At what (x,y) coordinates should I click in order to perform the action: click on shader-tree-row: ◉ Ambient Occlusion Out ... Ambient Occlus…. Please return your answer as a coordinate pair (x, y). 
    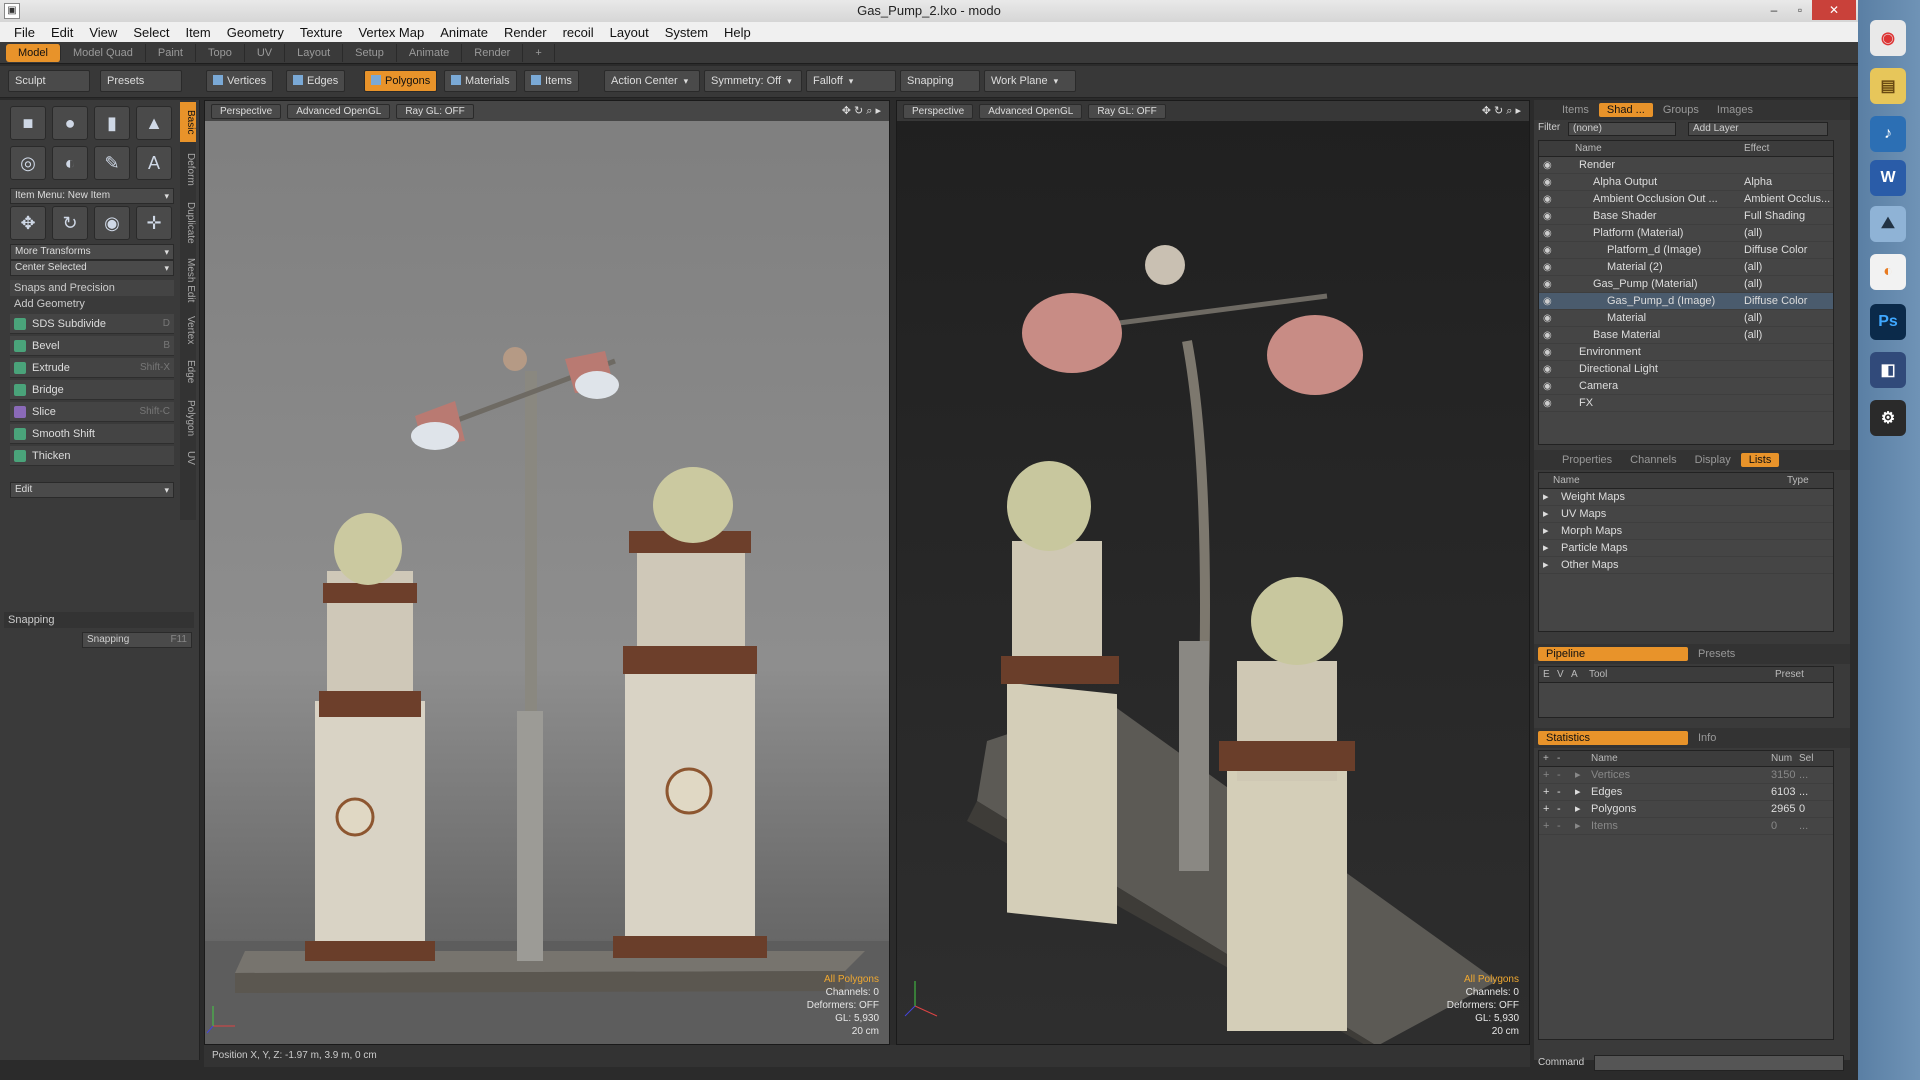
    Looking at the image, I should click on (1686, 199).